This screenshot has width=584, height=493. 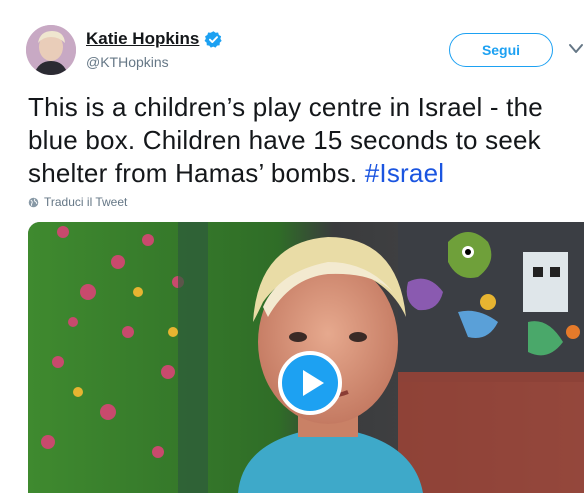 I want to click on translate-tweet-link: Traduci il Tweet, so click(x=77, y=202).